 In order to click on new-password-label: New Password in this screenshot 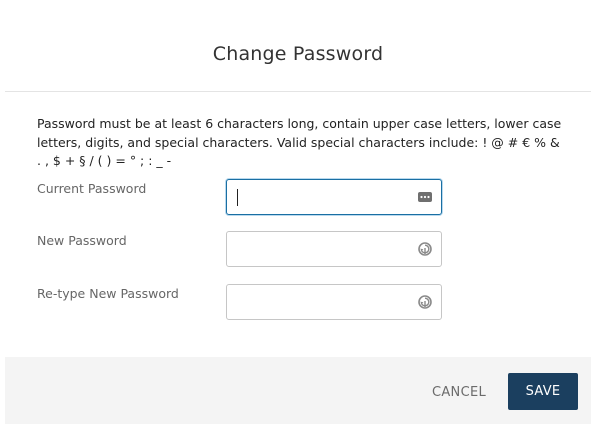, I will do `click(82, 240)`.